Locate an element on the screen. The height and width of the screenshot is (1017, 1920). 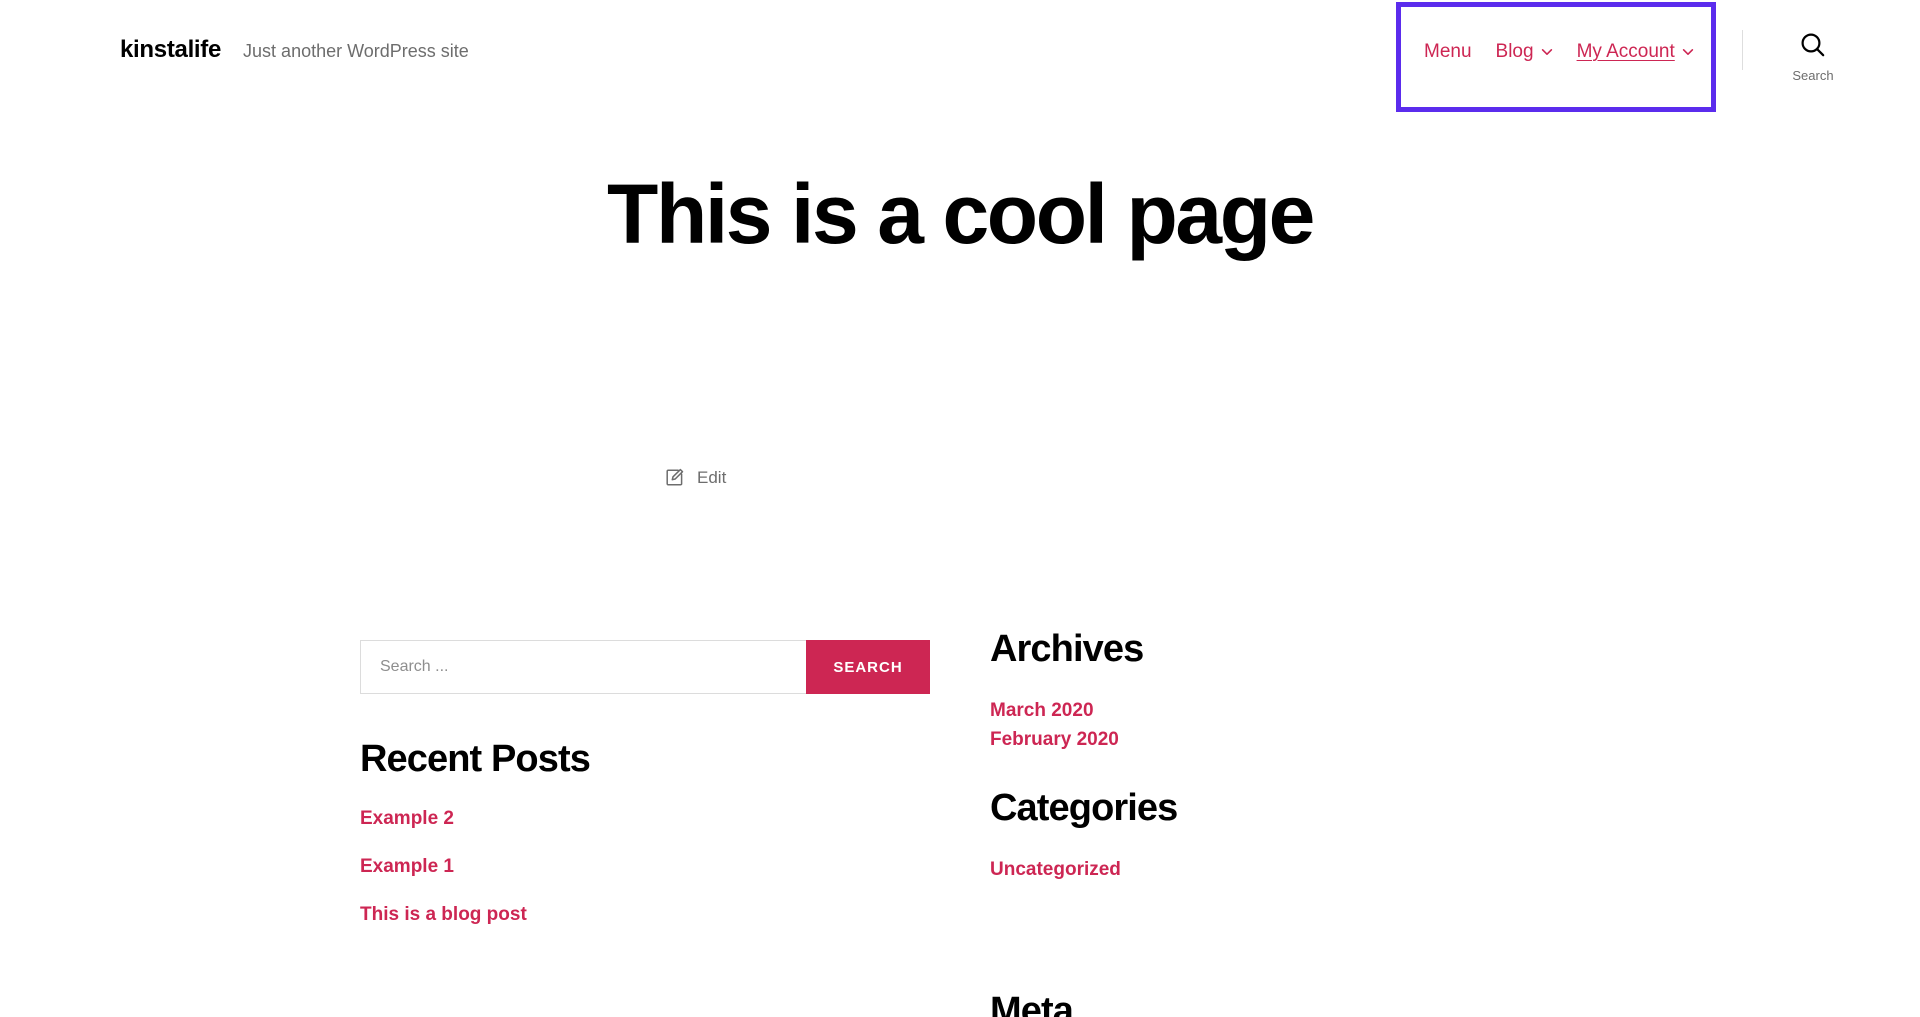
widget-title-archives: Archives is located at coordinates (1067, 649).